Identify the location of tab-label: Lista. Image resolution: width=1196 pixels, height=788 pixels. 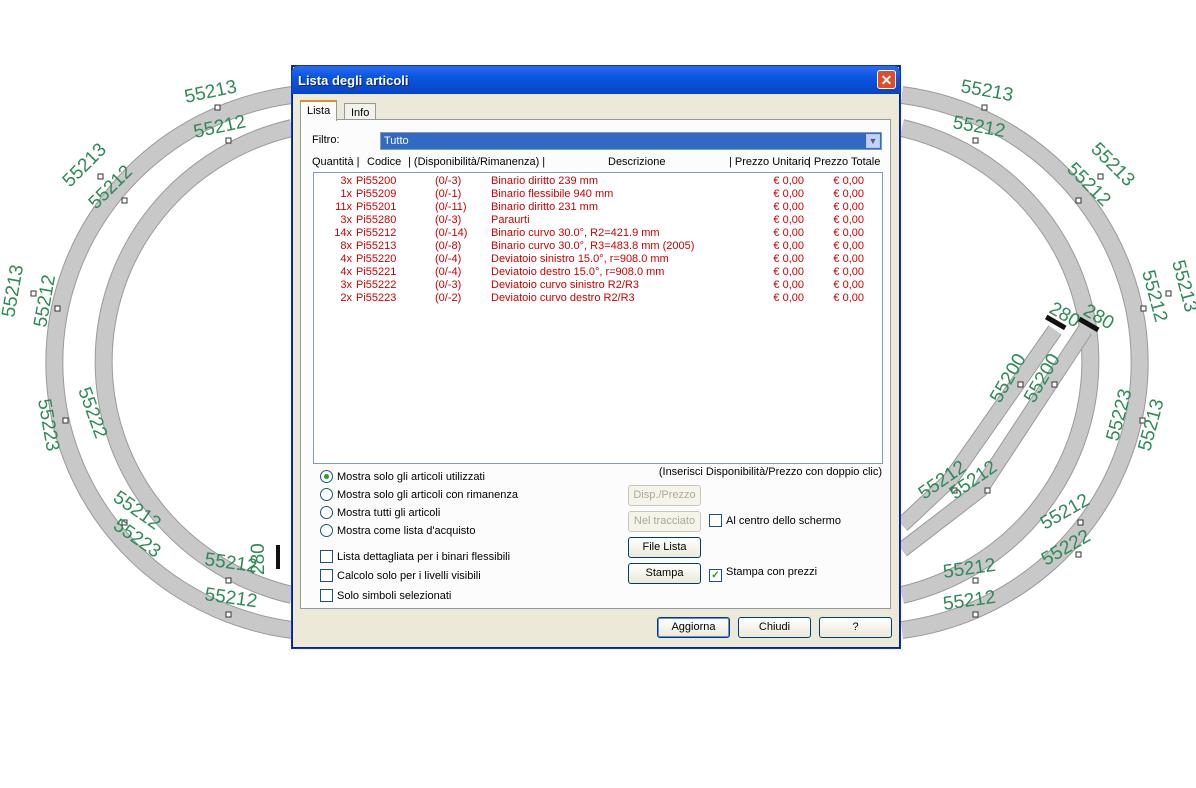
(319, 111).